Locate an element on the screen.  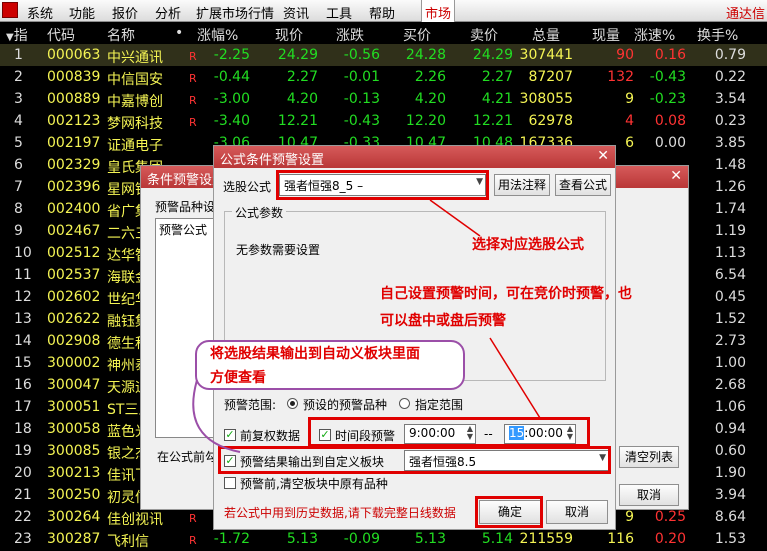
annotation-formula: 选择对应选股公式 is located at coordinates (528, 245).